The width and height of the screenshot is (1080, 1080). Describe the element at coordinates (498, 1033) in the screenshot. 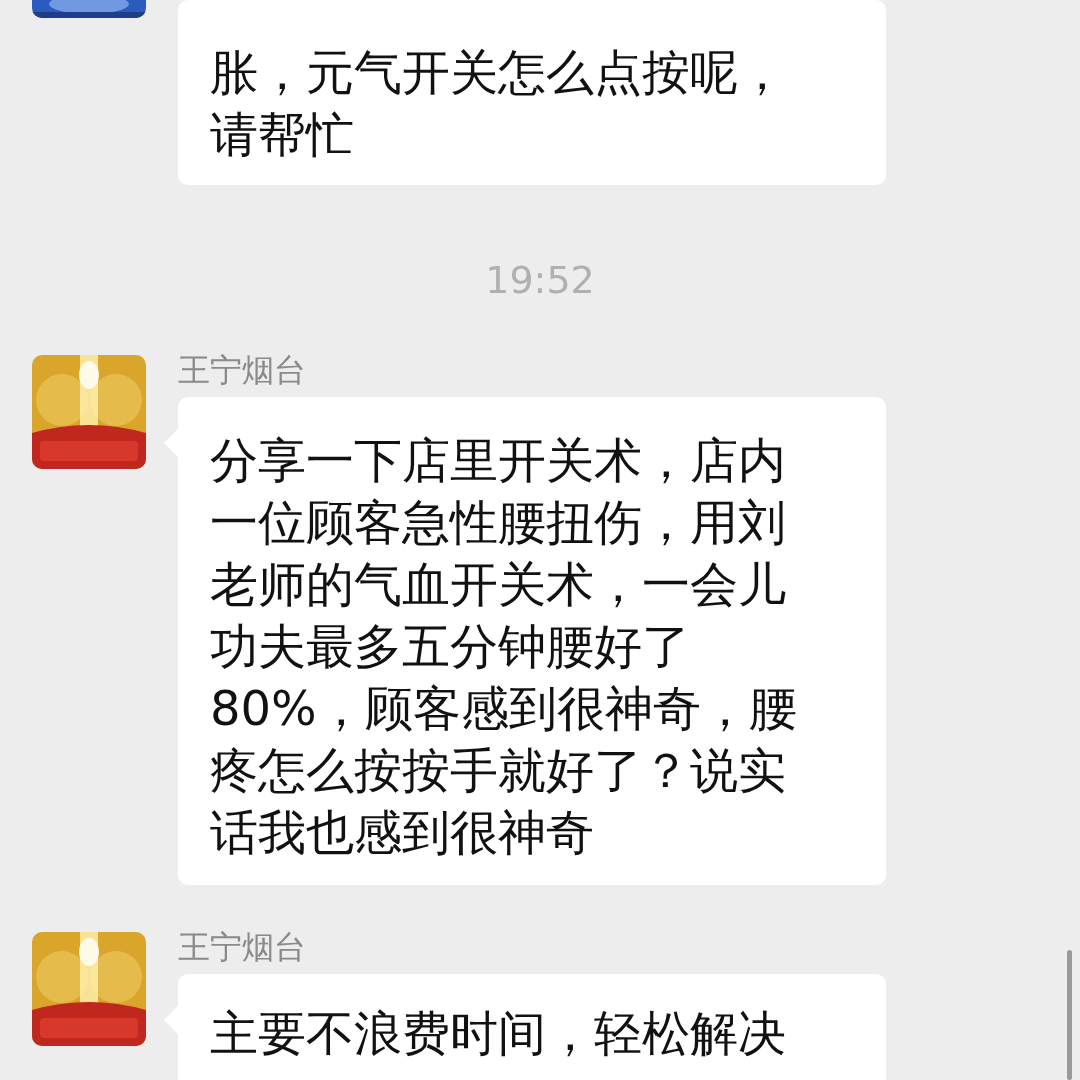

I see `message-text: 主要不浪费时间，轻松解决` at that location.